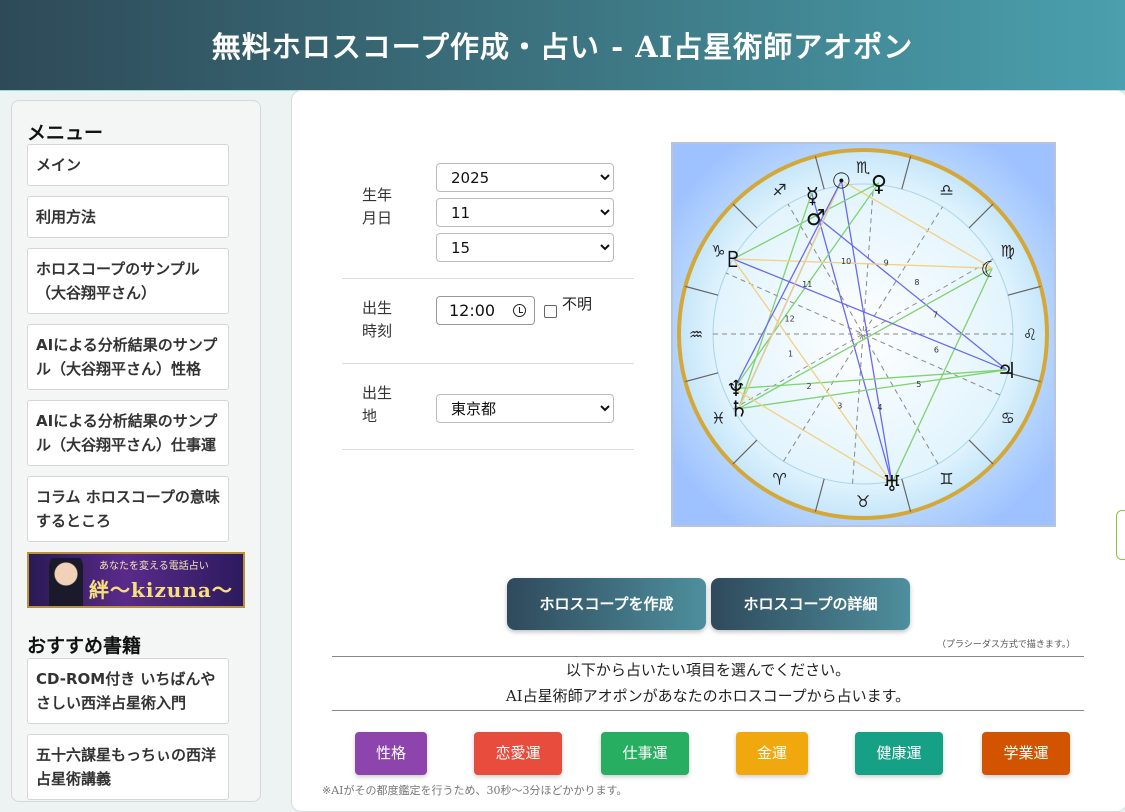 The width and height of the screenshot is (1125, 812). Describe the element at coordinates (391, 753) in the screenshot. I see `category-personality-button: 性格` at that location.